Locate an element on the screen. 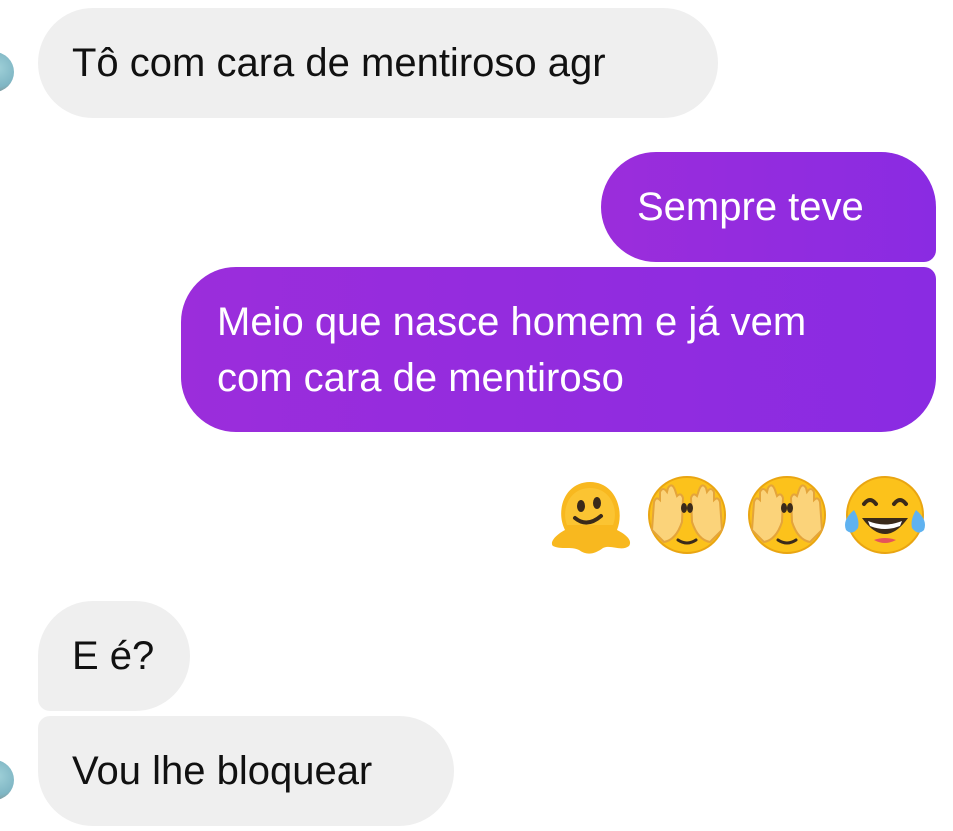  message-text: Tô com cara de mentiroso agr is located at coordinates (339, 63).